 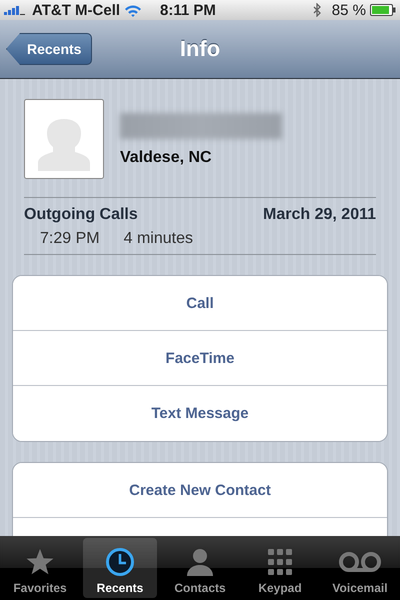 What do you see at coordinates (349, 10) in the screenshot?
I see `battery-percent: 85 %` at bounding box center [349, 10].